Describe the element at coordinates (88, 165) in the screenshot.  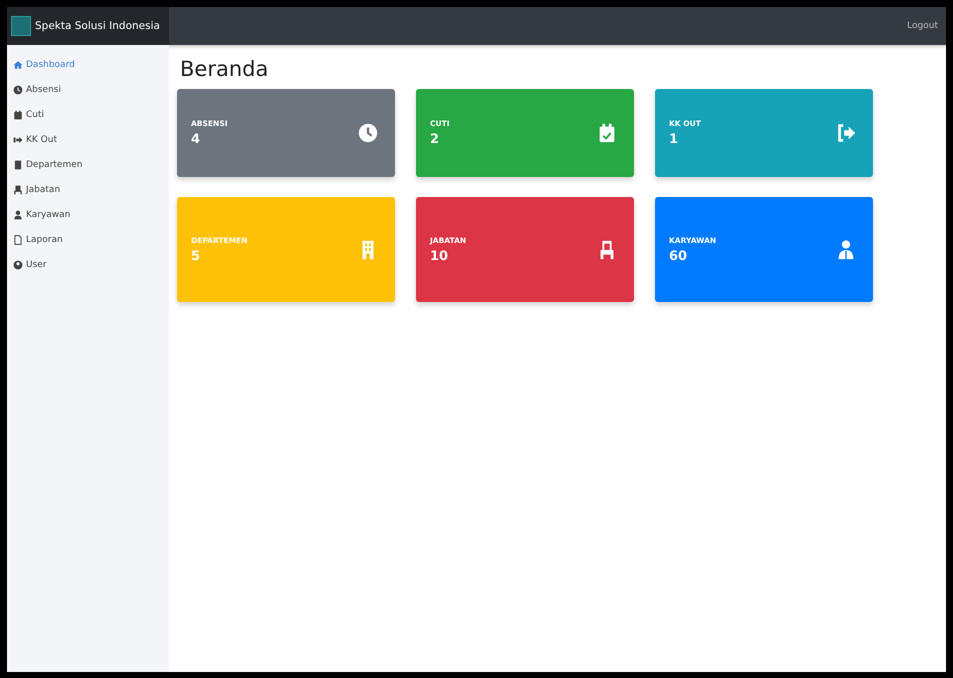
I see `sidebar-item: Departemen` at that location.